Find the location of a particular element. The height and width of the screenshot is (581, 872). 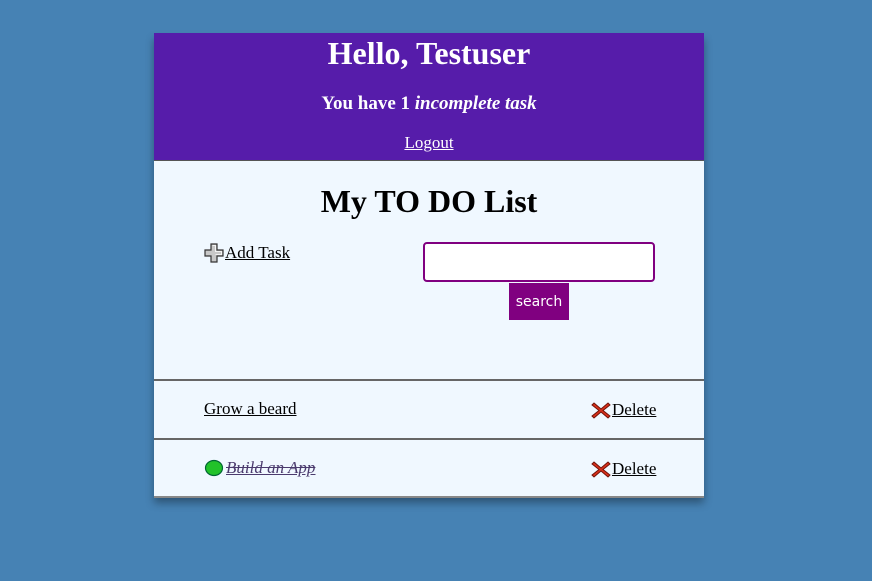

completed-task-label: Build an App is located at coordinates (271, 467).